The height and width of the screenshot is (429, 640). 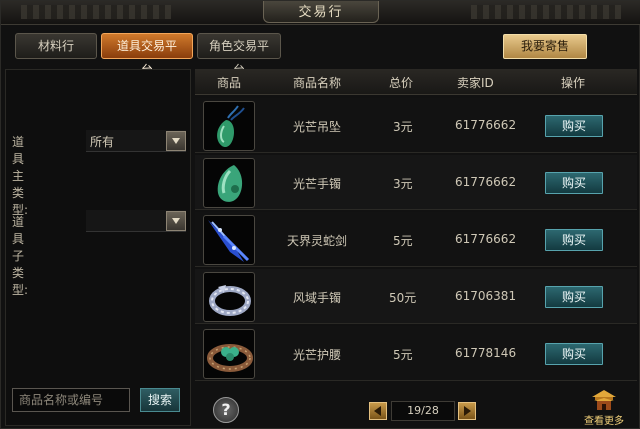 I want to click on tab-character-trading: 角色交易平台, so click(x=239, y=55).